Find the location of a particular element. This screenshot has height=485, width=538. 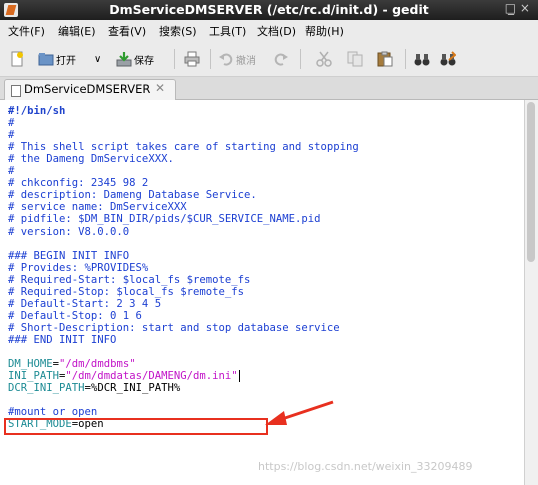

menu-file: 文件(F) is located at coordinates (26, 31).